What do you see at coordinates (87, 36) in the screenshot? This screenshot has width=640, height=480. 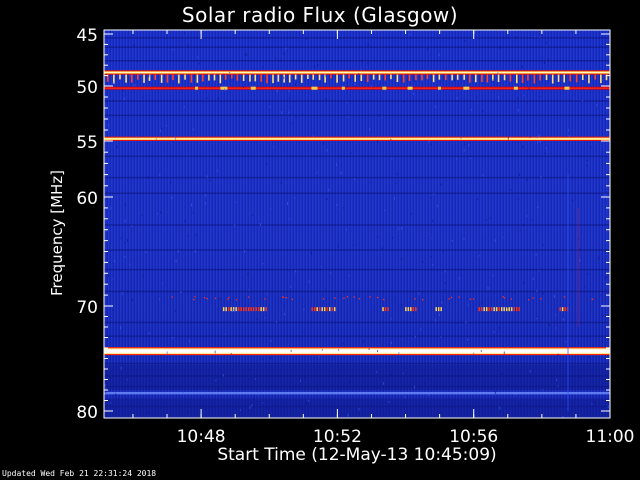 I see `y-tick-label: 45` at bounding box center [87, 36].